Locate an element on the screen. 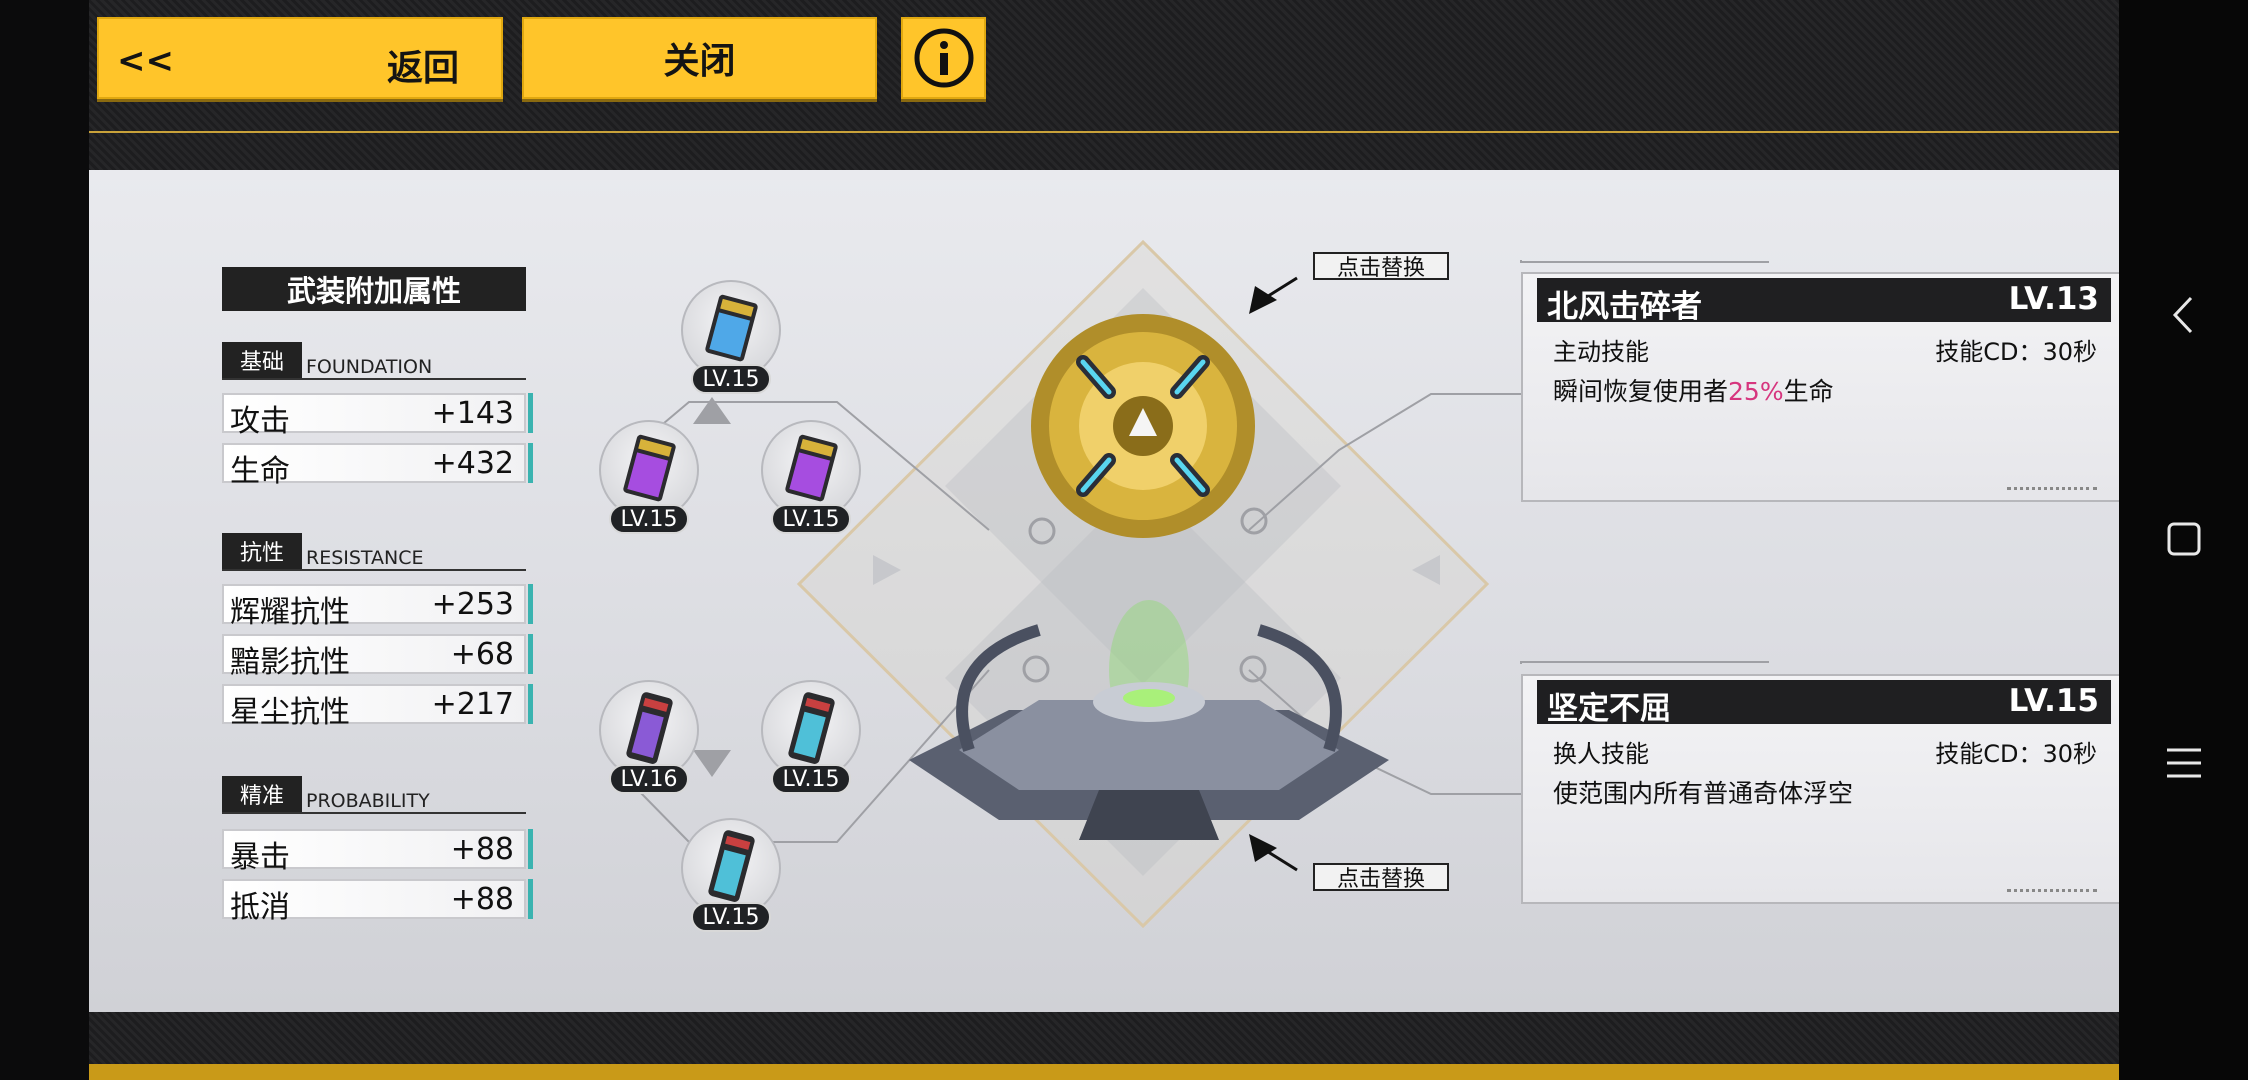  section-tag: 抗性 is located at coordinates (262, 551).